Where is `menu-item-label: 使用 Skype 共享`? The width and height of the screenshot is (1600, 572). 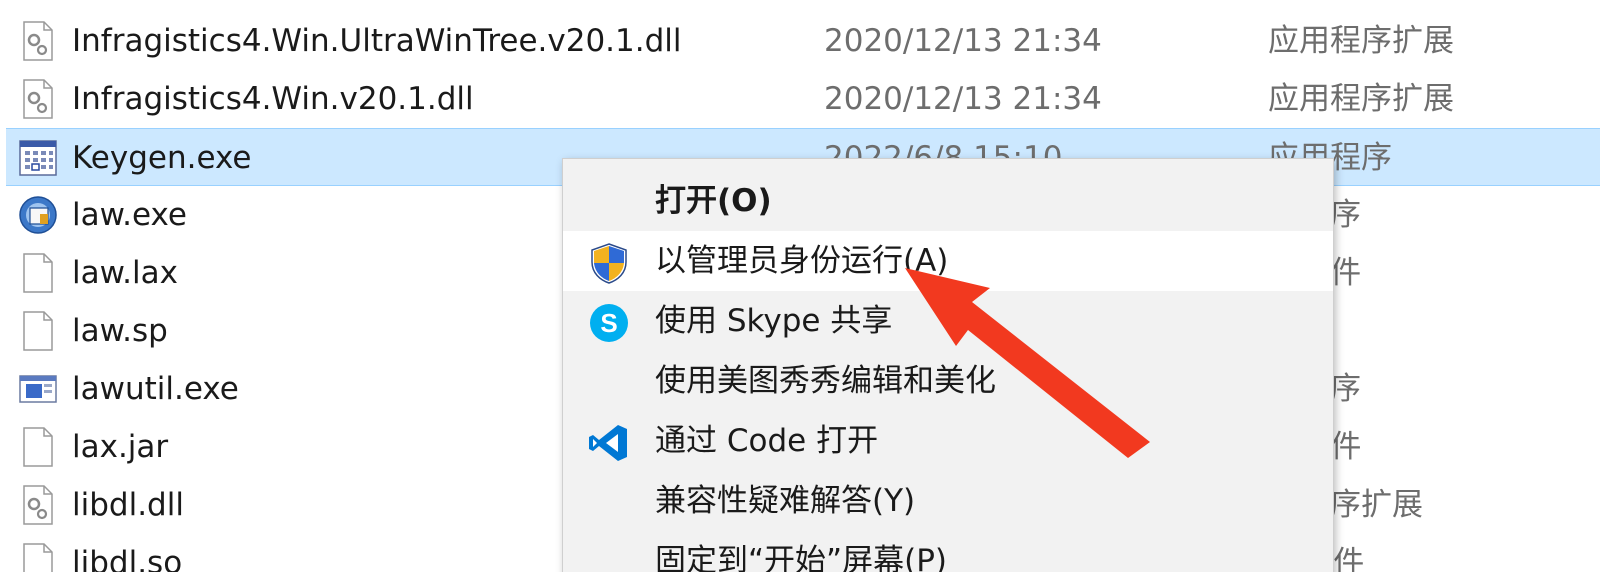 menu-item-label: 使用 Skype 共享 is located at coordinates (774, 321).